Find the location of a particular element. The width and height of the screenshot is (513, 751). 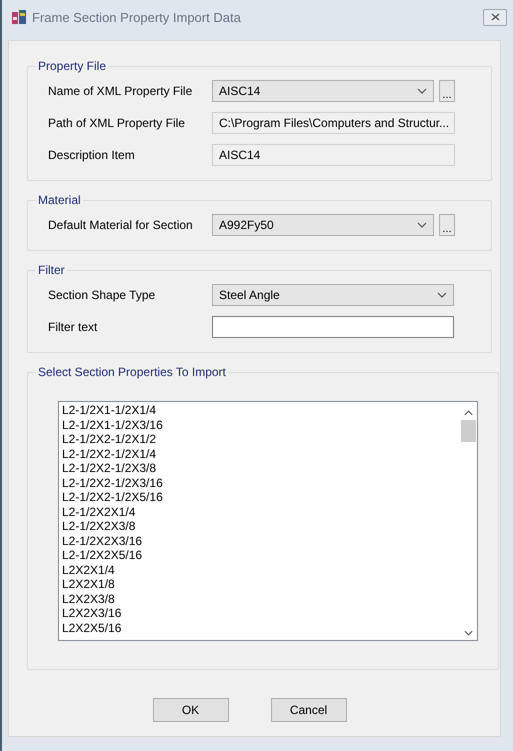

close-button is located at coordinates (495, 17).